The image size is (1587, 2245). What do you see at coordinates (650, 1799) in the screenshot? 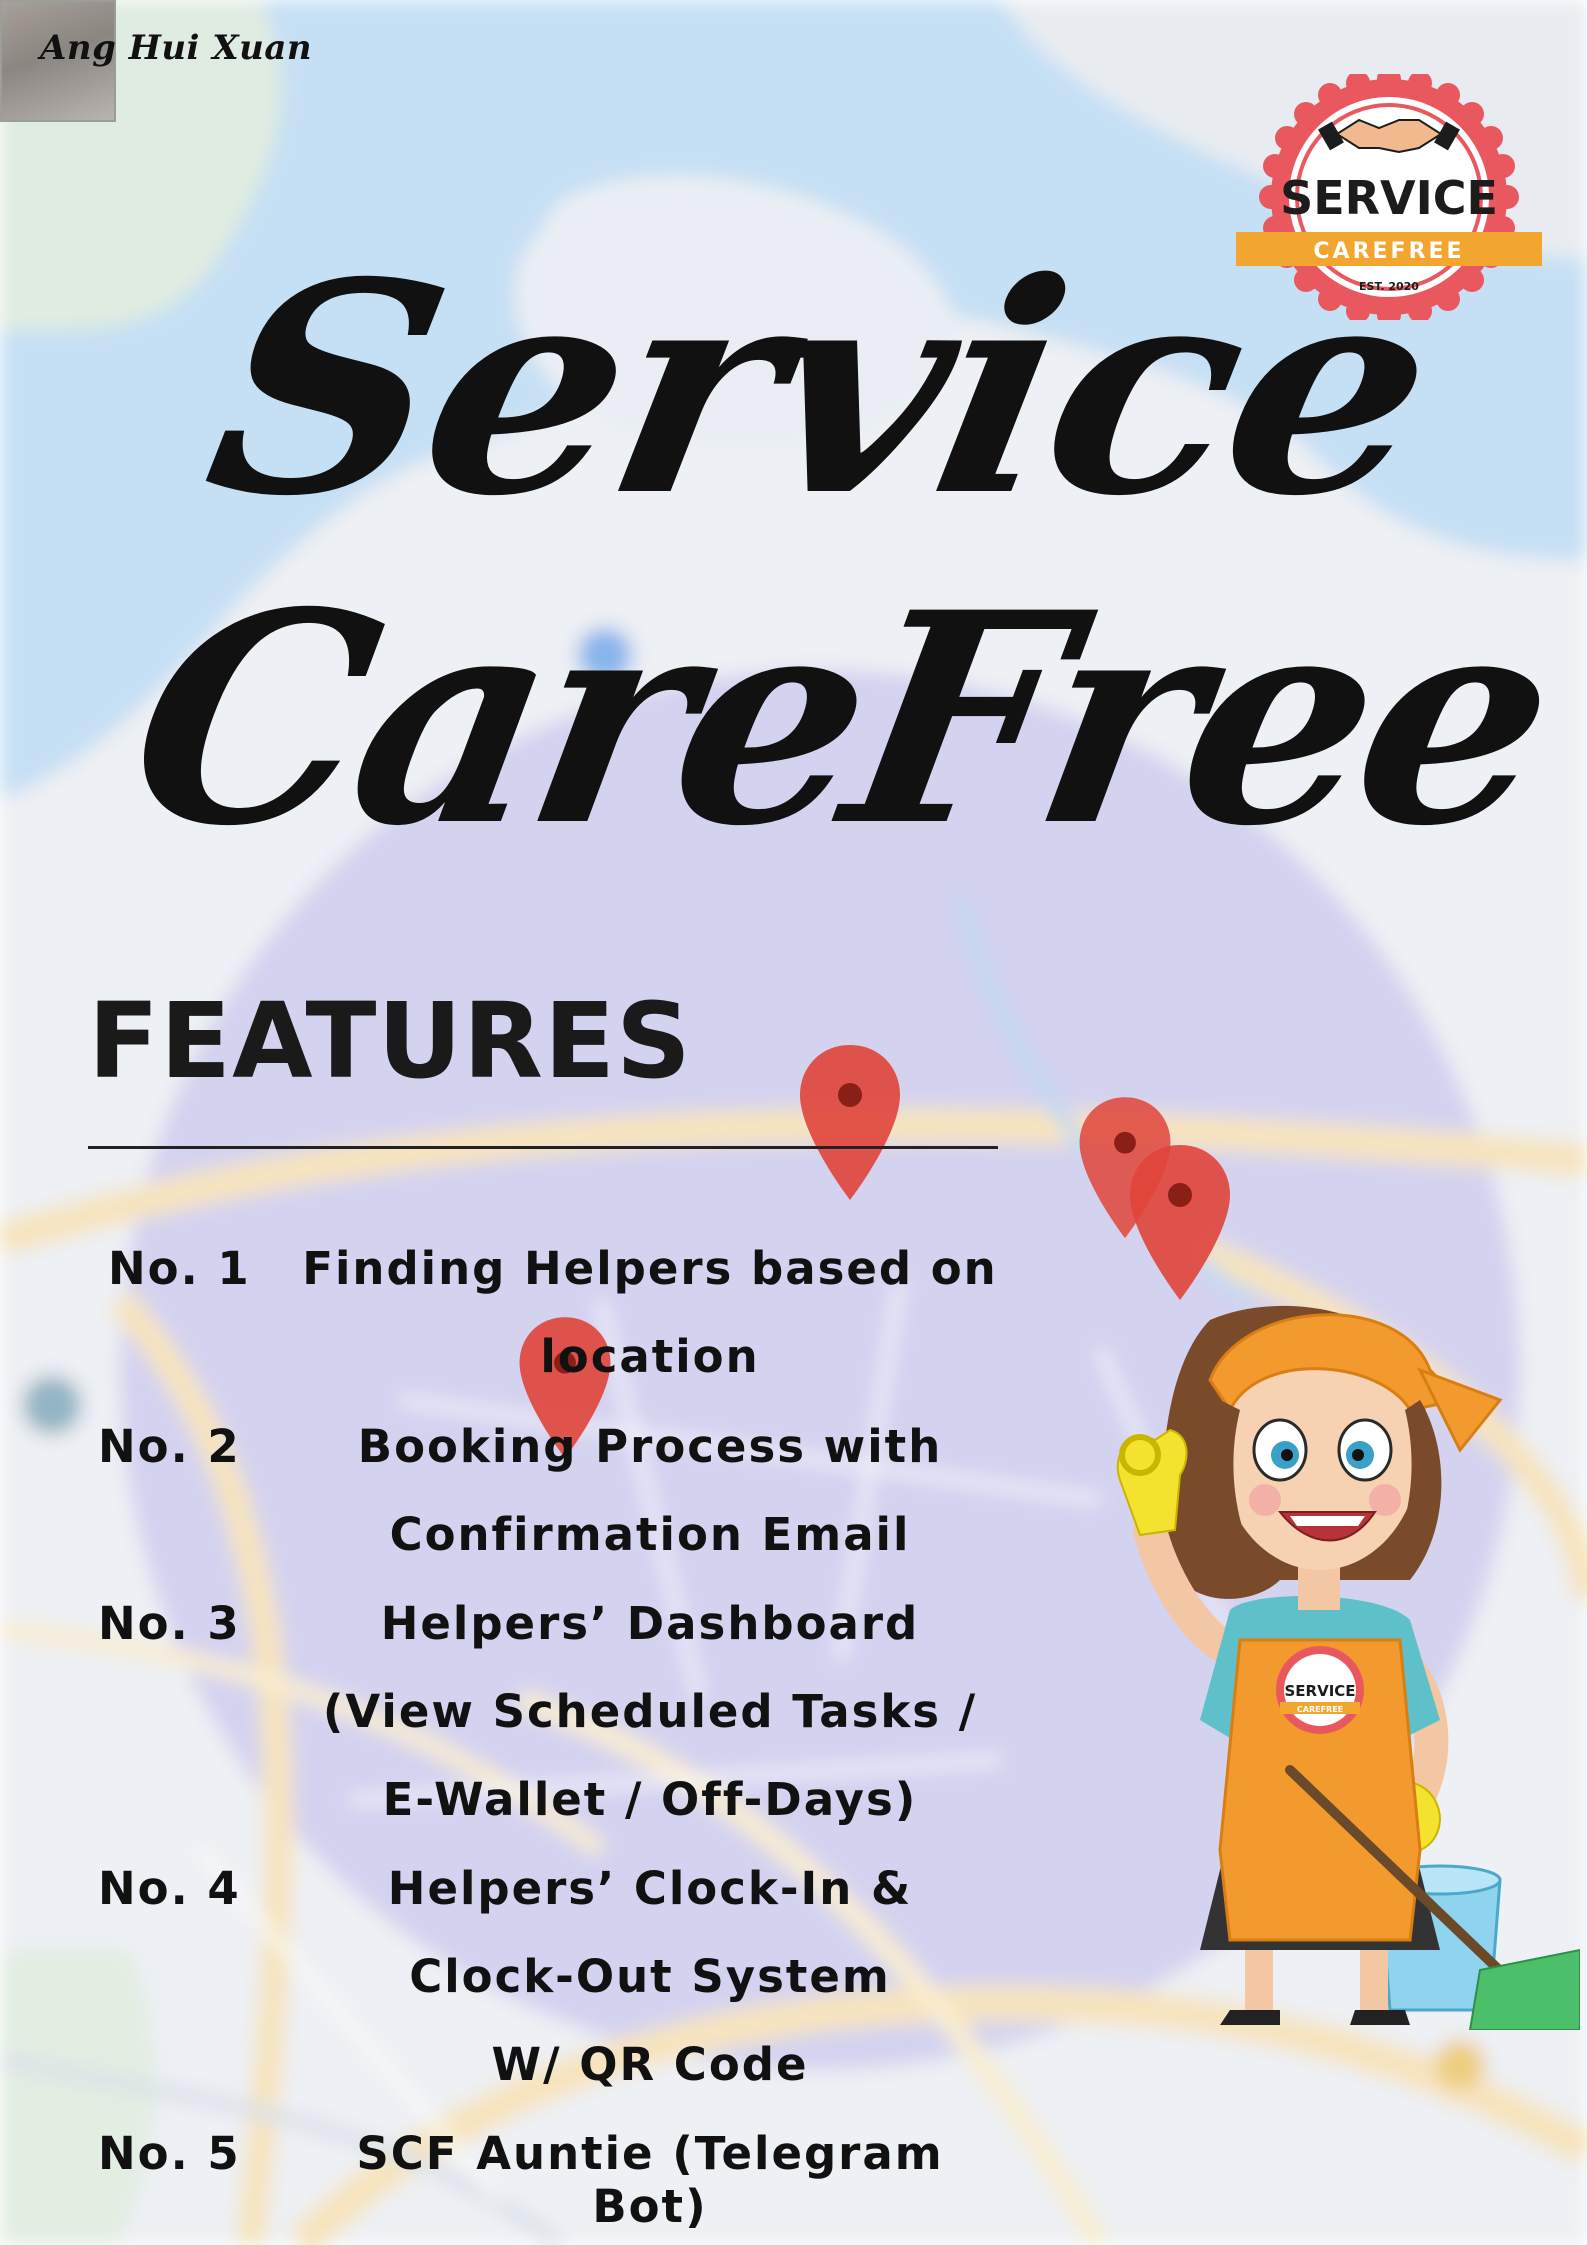
I see `feature-3-line-3: E-Wallet / Off-Days)` at bounding box center [650, 1799].